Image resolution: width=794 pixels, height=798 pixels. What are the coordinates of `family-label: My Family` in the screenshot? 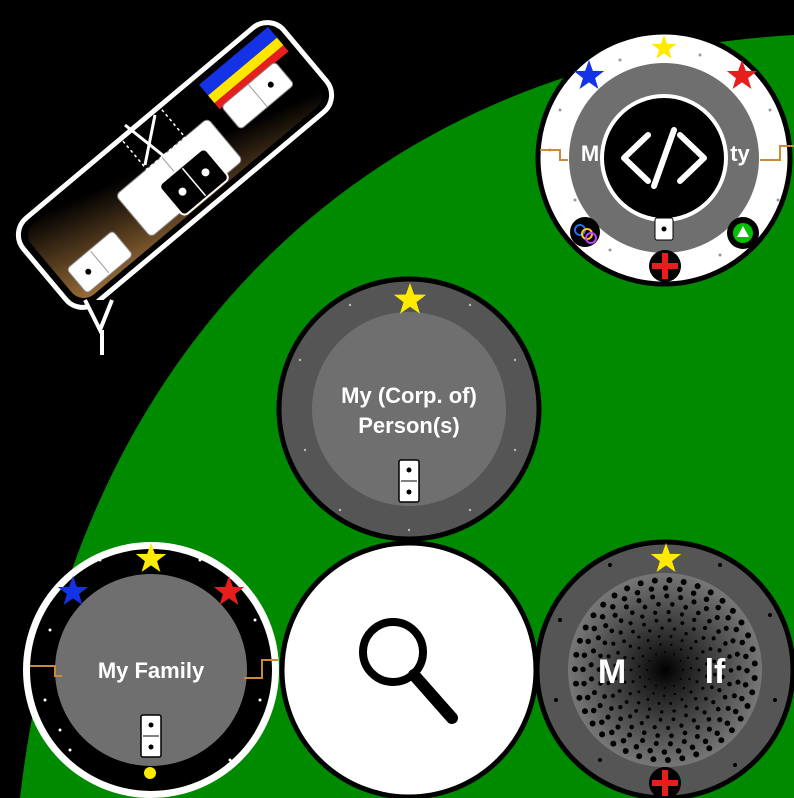 It's located at (151, 670).